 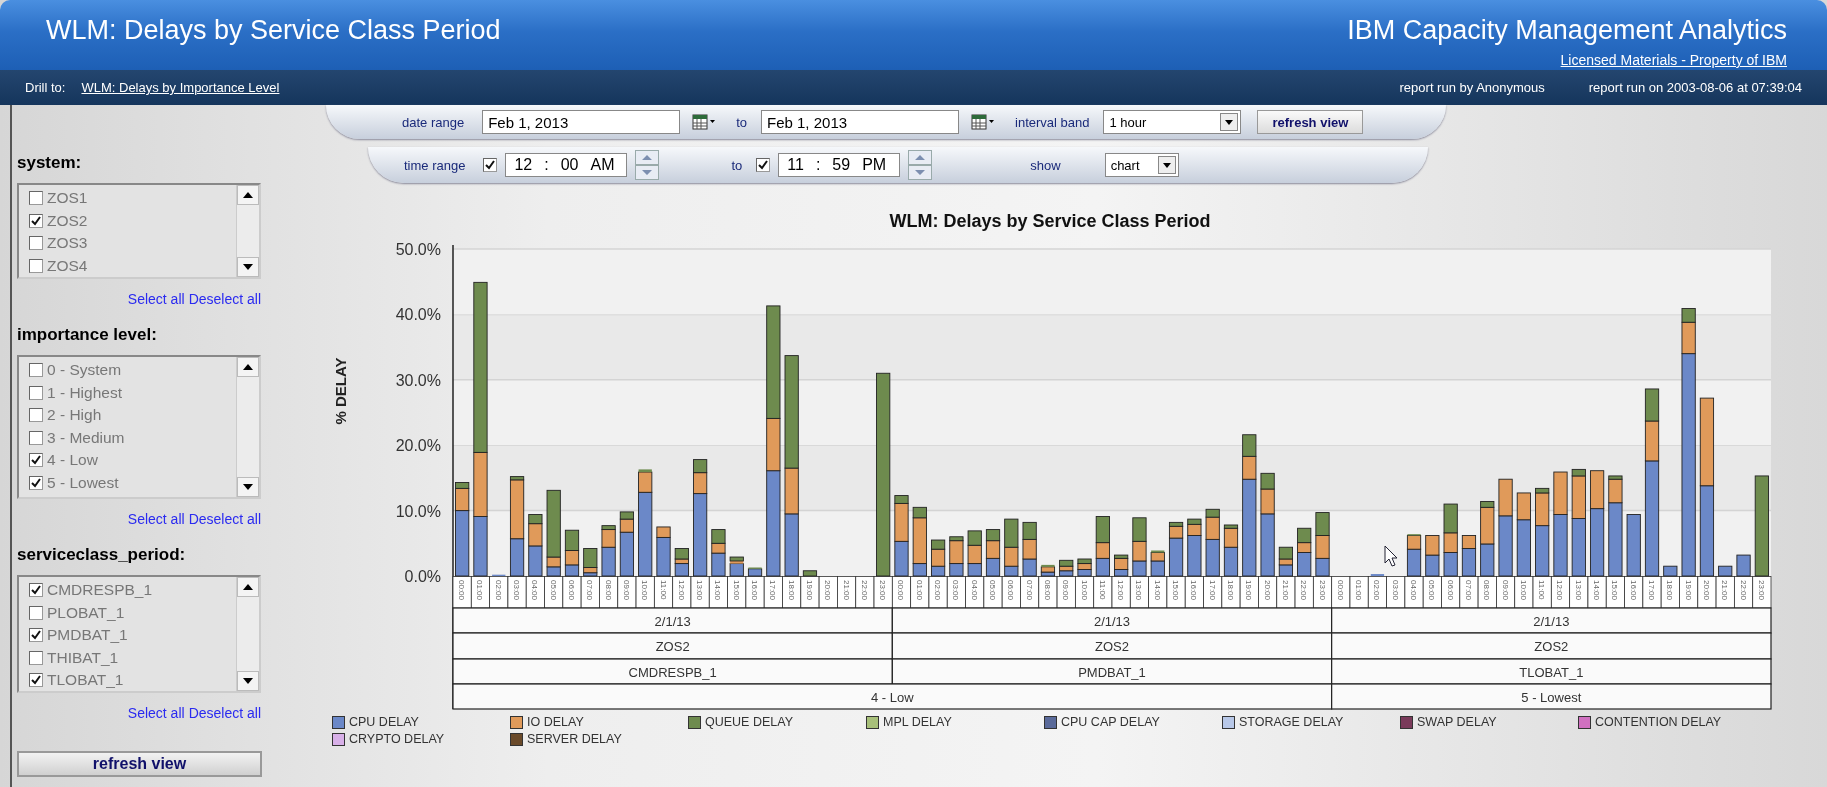 I want to click on list-item: CMDRESPB_1, so click(x=100, y=590).